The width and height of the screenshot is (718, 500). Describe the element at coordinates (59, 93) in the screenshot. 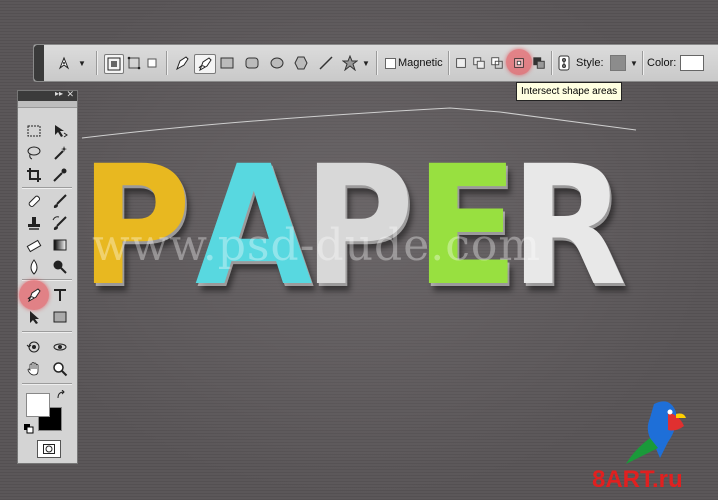

I see `collapse-panel-icon: ▸▸` at that location.